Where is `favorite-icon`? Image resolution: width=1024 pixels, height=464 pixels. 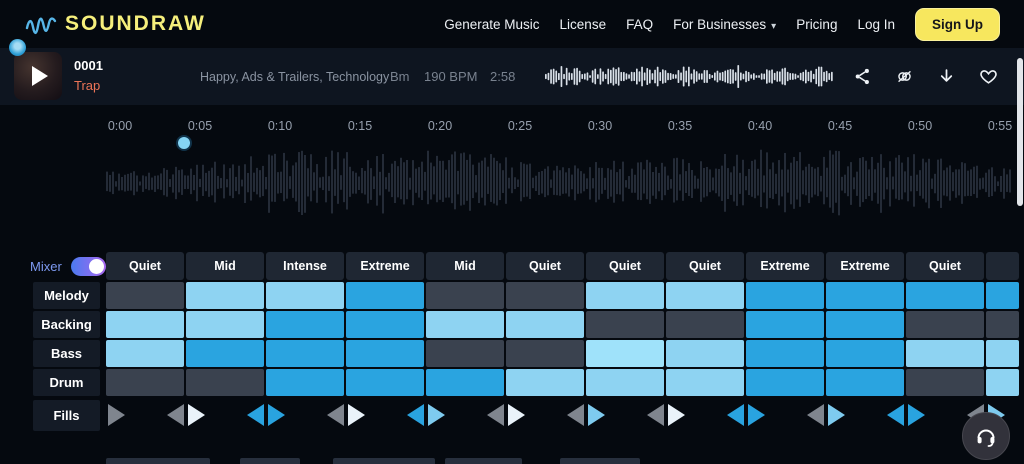 favorite-icon is located at coordinates (988, 76).